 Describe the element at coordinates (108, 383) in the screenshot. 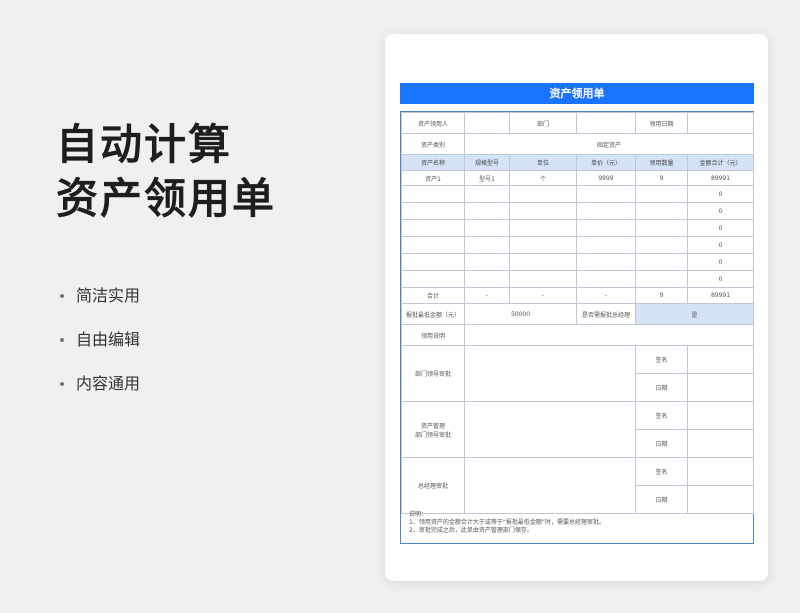

I see `feature-label: 内容通用` at that location.